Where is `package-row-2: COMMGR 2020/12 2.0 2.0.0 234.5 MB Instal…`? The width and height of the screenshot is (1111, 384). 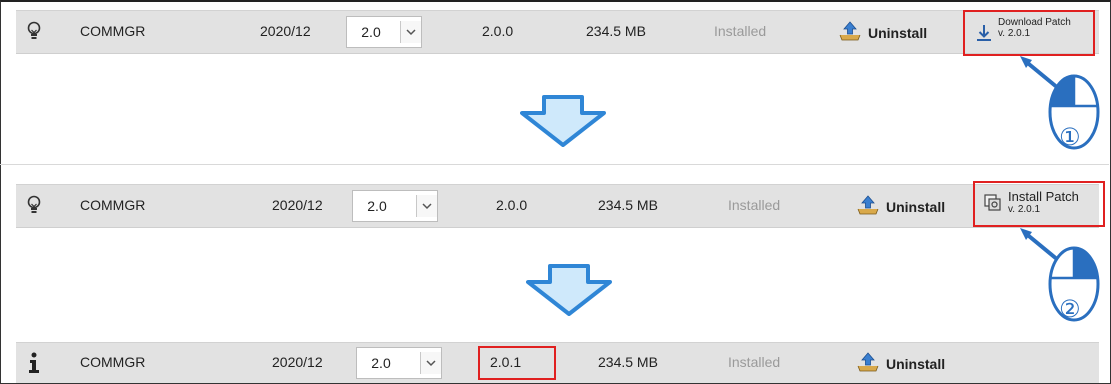
package-row-2: COMMGR 2020/12 2.0 2.0.0 234.5 MB Instal… is located at coordinates (557, 206).